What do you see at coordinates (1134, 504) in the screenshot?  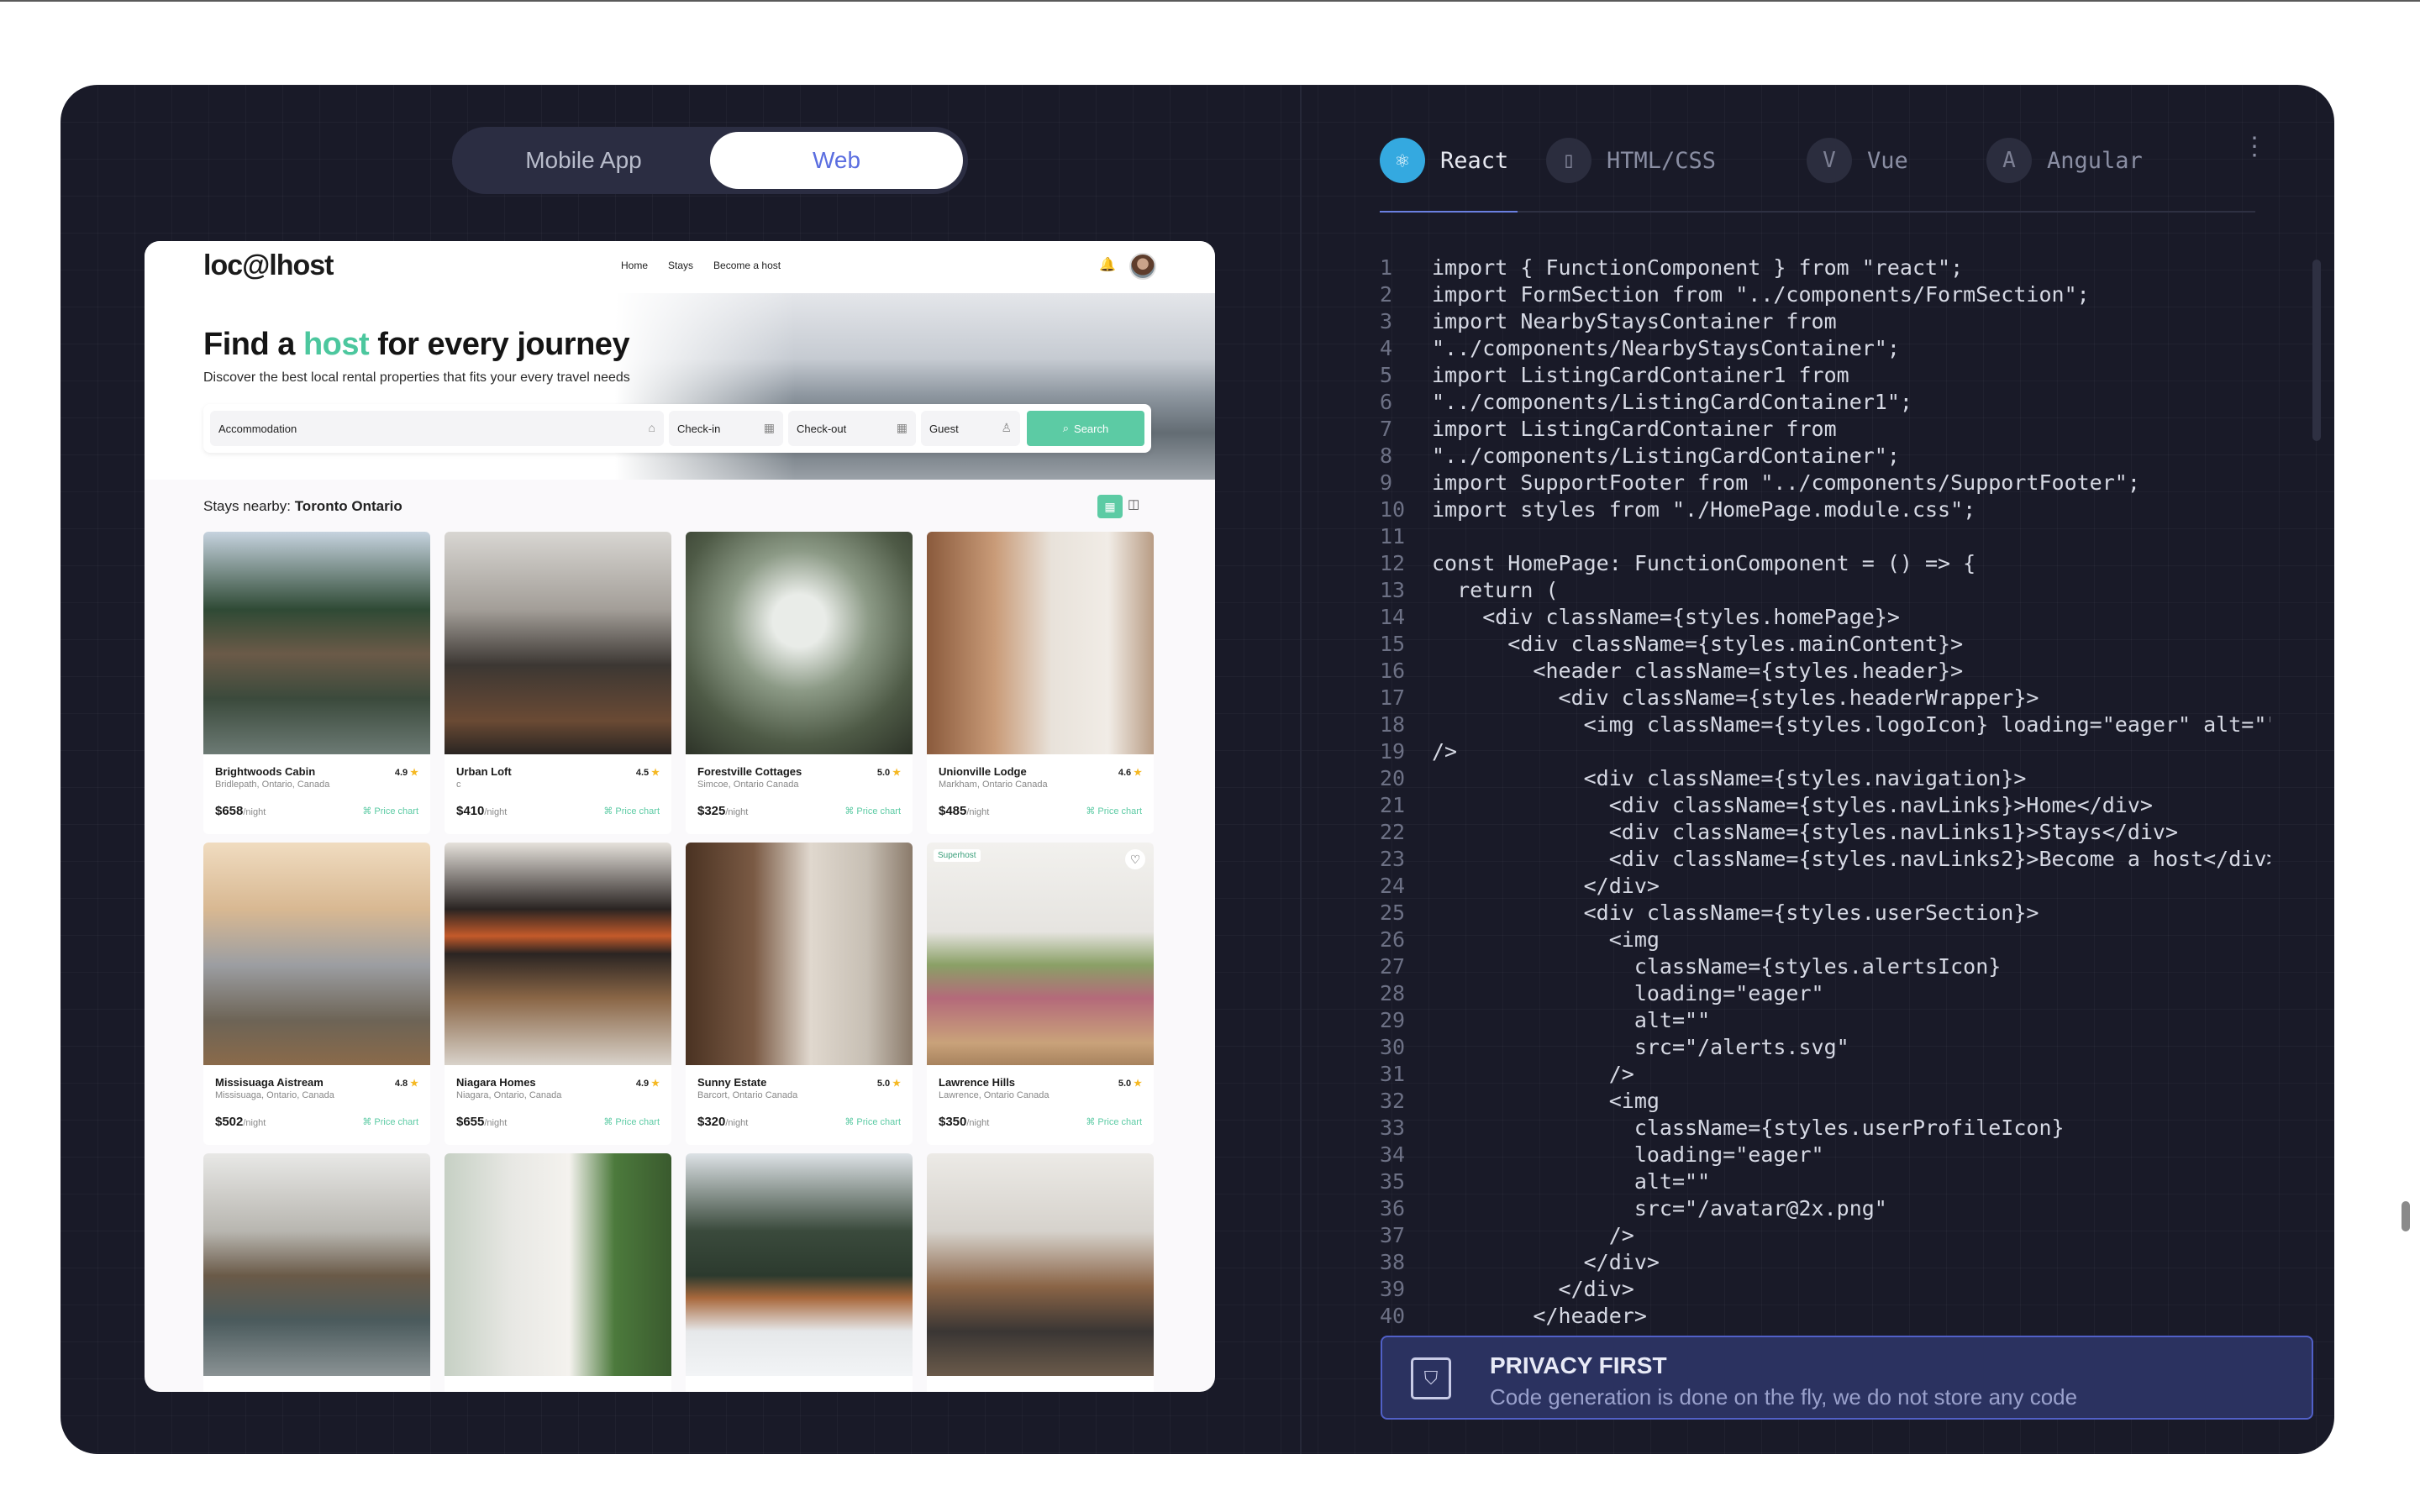 I see `map-view-icon: ◫` at bounding box center [1134, 504].